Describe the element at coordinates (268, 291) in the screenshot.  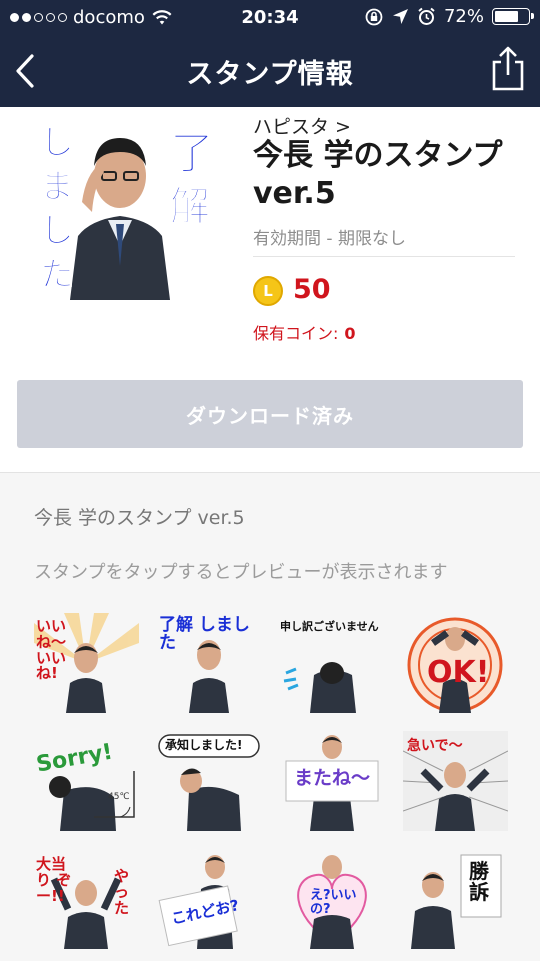
I see `line-coin-icon: L` at that location.